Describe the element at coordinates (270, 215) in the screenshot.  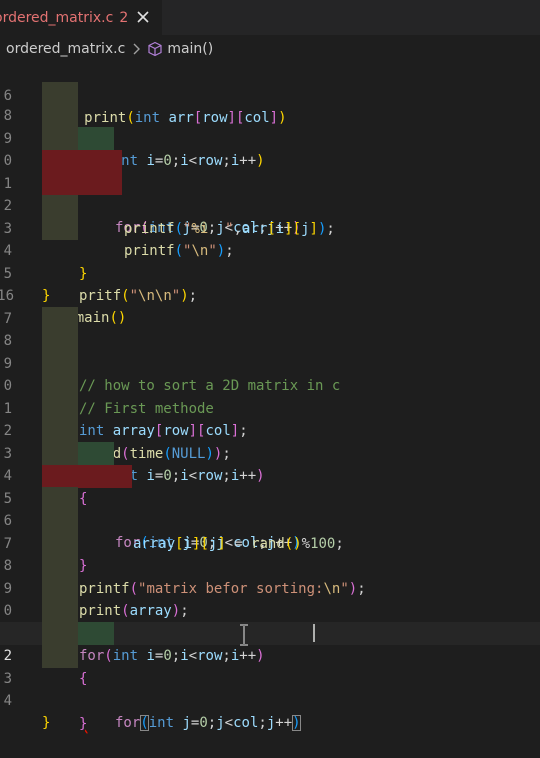
I see `code-line: 2 printf("\n");` at that location.